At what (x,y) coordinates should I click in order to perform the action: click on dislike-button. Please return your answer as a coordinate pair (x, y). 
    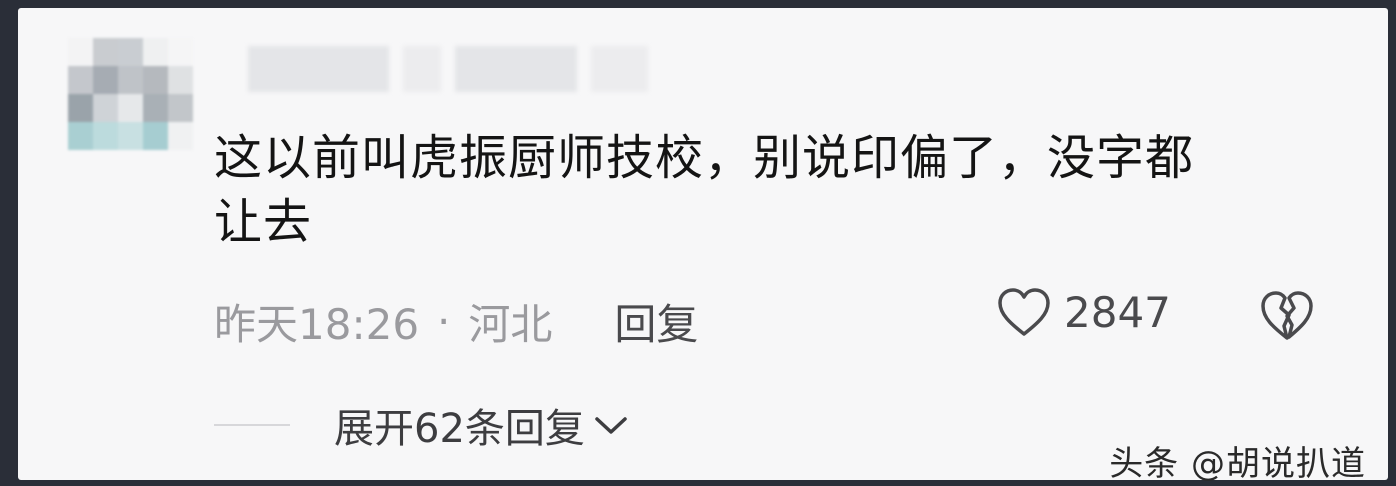
    Looking at the image, I should click on (1287, 317).